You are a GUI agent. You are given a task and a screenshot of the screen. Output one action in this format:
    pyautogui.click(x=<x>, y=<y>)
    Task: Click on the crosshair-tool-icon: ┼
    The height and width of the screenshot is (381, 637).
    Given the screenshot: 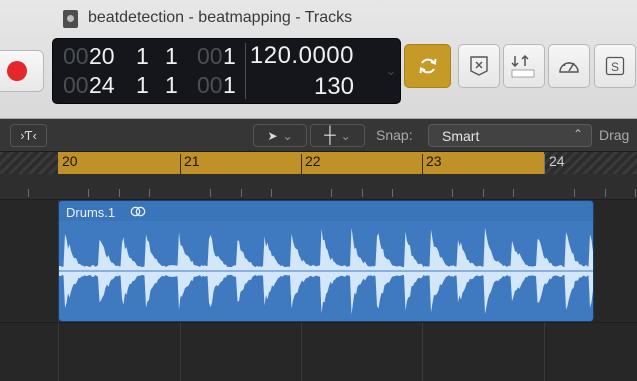 What is the action you would take?
    pyautogui.click(x=330, y=135)
    